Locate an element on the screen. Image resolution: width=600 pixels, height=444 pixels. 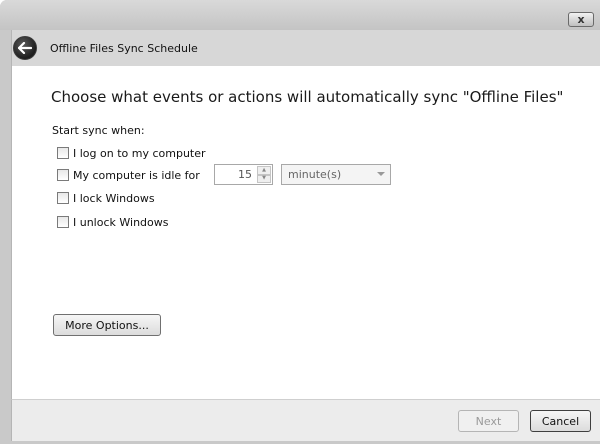
unlock-checkbox is located at coordinates (63, 222).